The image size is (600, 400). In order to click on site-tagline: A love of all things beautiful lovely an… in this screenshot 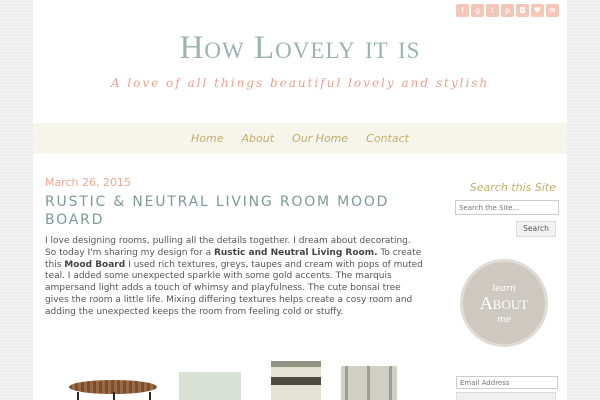, I will do `click(300, 83)`.